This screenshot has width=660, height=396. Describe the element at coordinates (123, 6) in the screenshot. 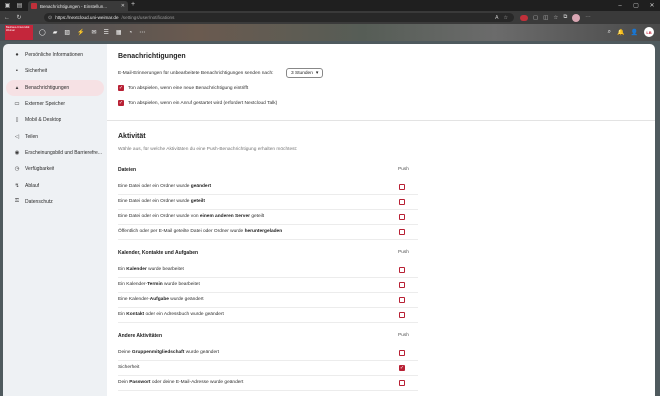

I see `tab-close-icon: ✕` at that location.